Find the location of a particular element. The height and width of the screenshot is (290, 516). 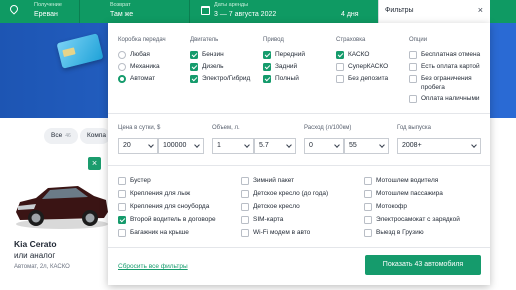

dropoff-caption: Возврат is located at coordinates (120, 5).